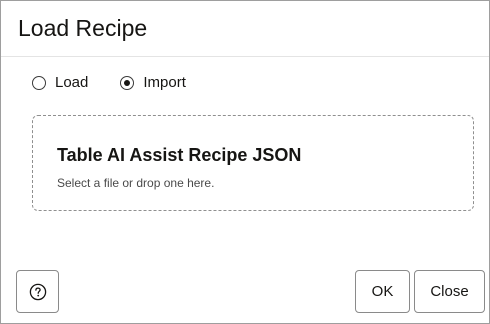  What do you see at coordinates (39, 83) in the screenshot?
I see `load-radio-circle` at bounding box center [39, 83].